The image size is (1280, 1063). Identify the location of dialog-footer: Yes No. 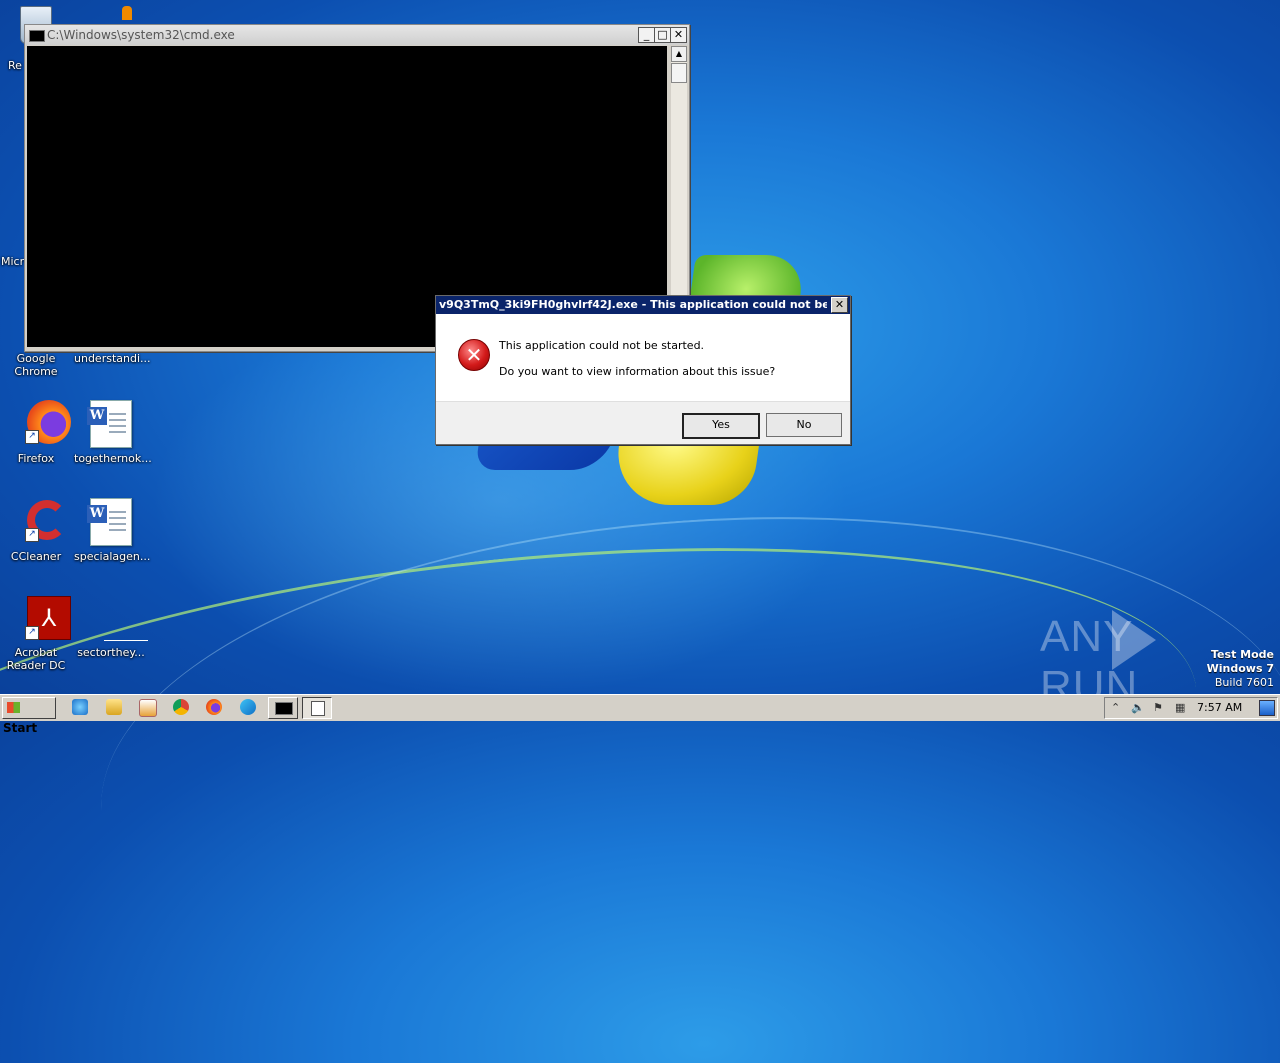
(643, 422).